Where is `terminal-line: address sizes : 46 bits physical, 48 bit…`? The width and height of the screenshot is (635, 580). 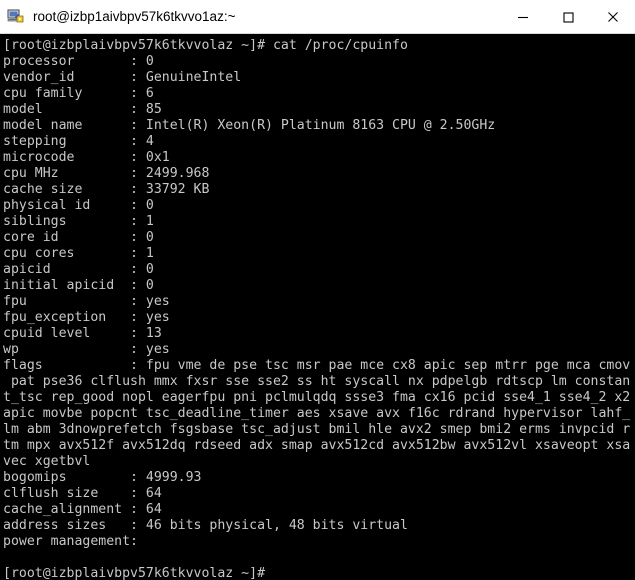 terminal-line: address sizes : 46 bits physical, 48 bit… is located at coordinates (205, 525).